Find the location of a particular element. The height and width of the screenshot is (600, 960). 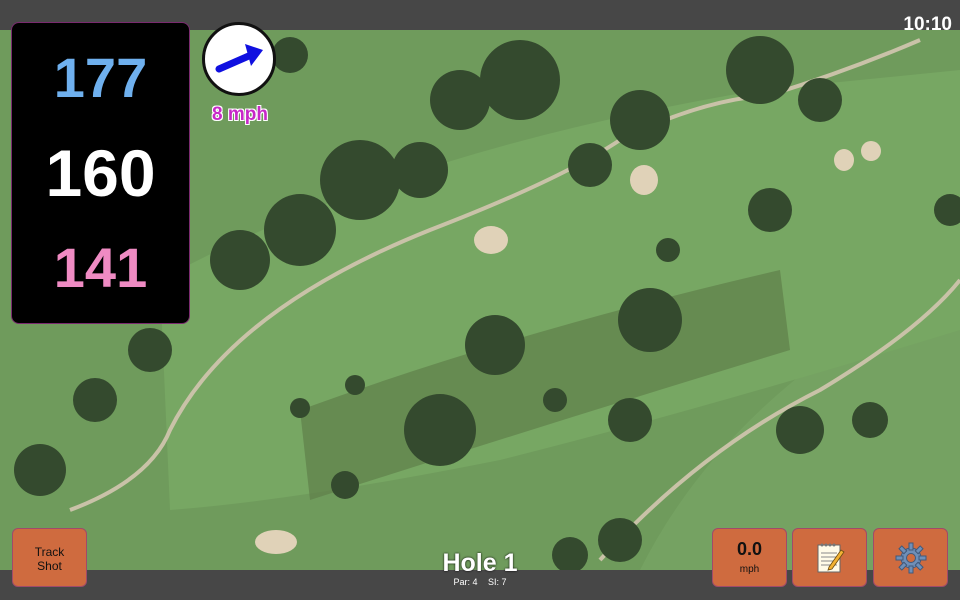

distance-panel: 177 160 141 is located at coordinates (100, 173).